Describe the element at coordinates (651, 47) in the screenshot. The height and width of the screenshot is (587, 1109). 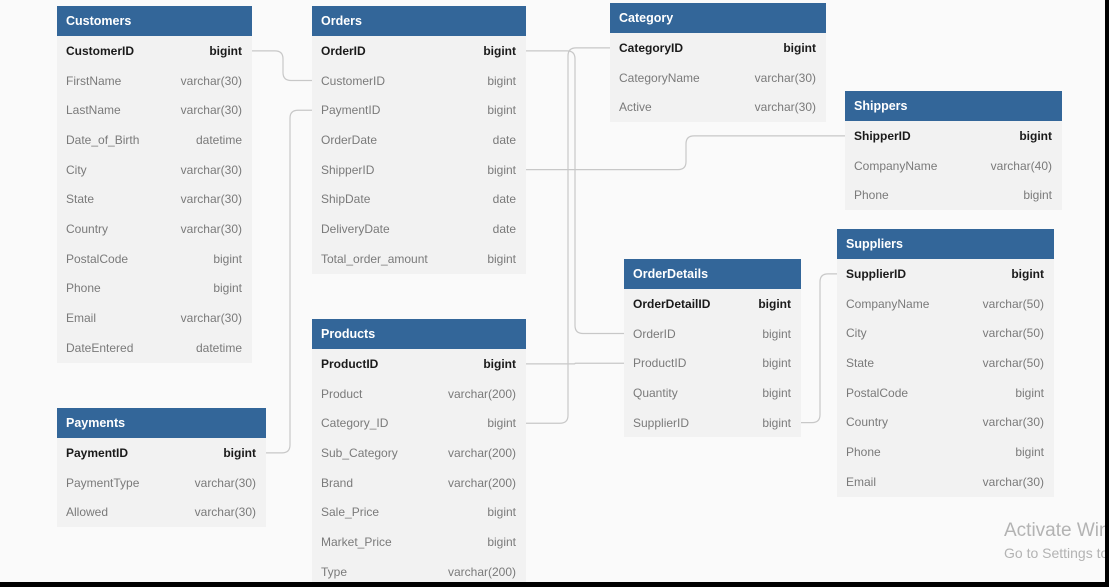
I see `field-name: CategoryID` at that location.